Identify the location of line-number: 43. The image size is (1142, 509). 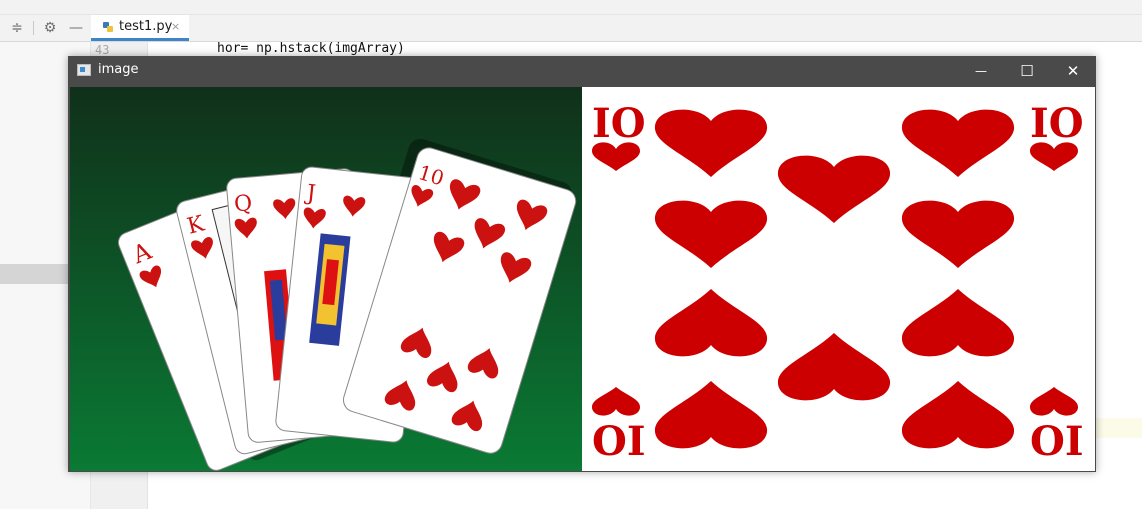
(102, 50).